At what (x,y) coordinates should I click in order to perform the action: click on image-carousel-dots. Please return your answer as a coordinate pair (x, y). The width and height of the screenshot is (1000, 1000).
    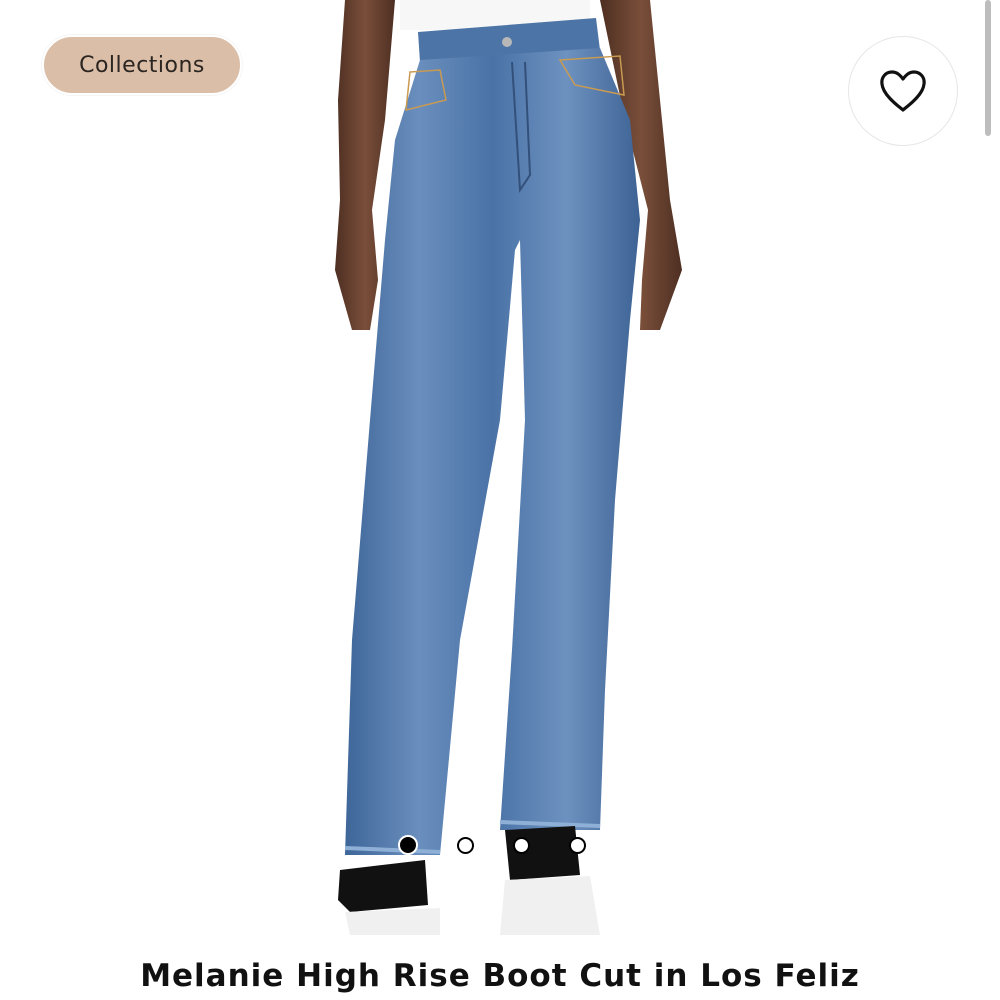
    Looking at the image, I should click on (492, 845).